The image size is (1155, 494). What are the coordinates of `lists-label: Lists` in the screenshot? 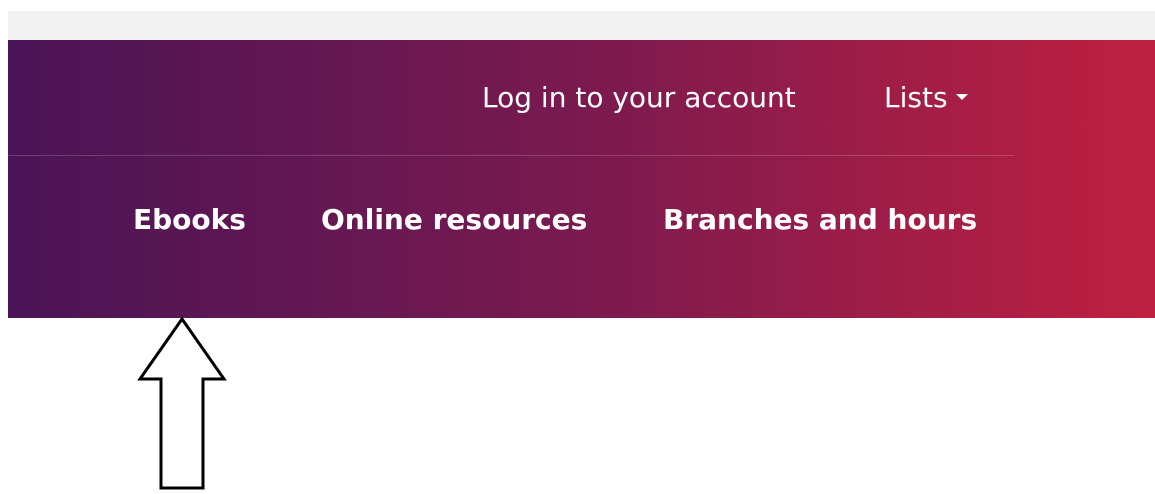 It's located at (916, 97).